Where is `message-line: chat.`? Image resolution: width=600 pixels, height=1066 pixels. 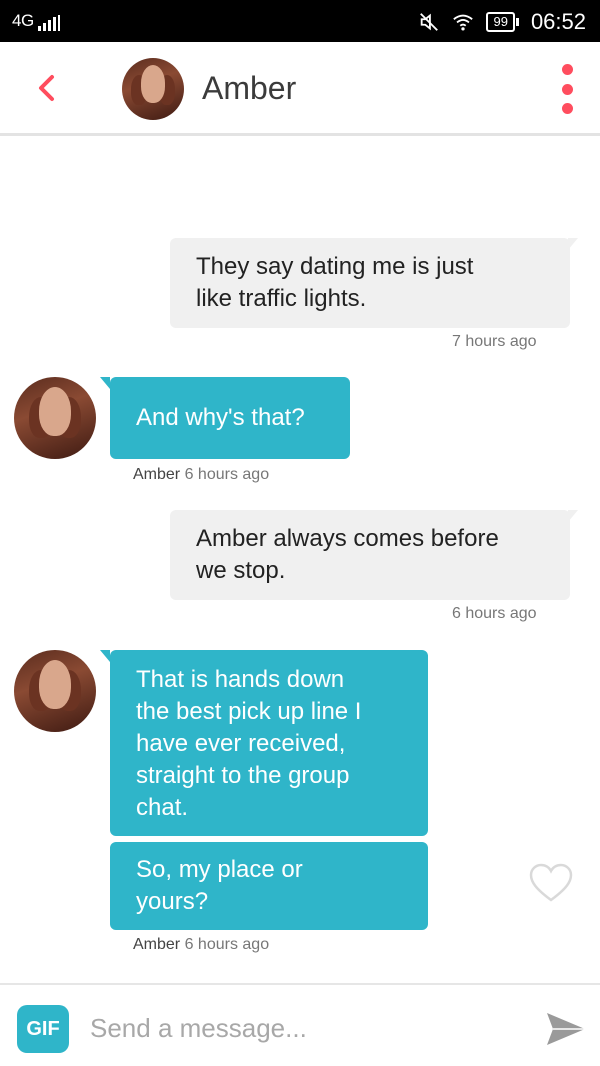
message-line: chat. is located at coordinates (162, 807).